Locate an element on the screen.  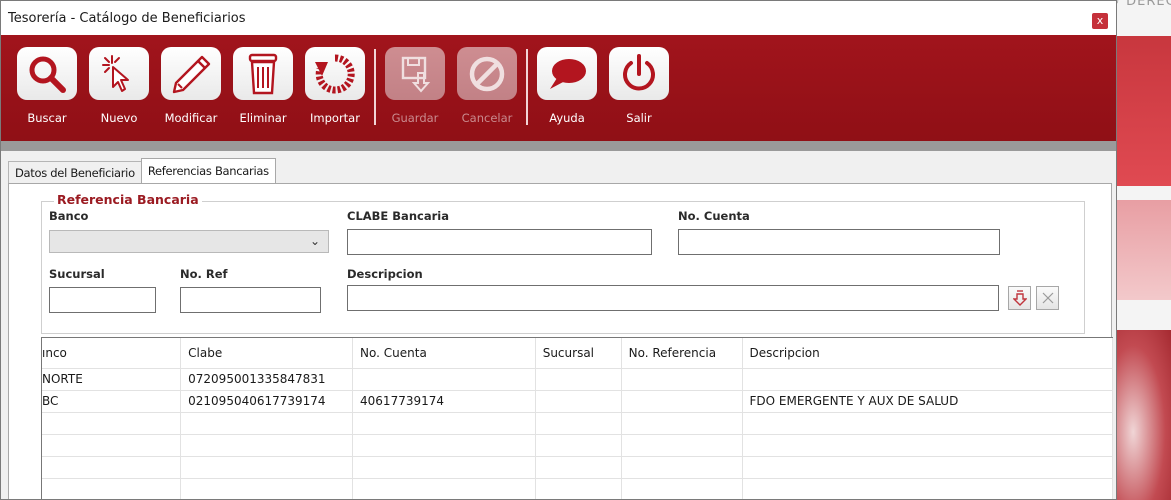
power-icon is located at coordinates (639, 71).